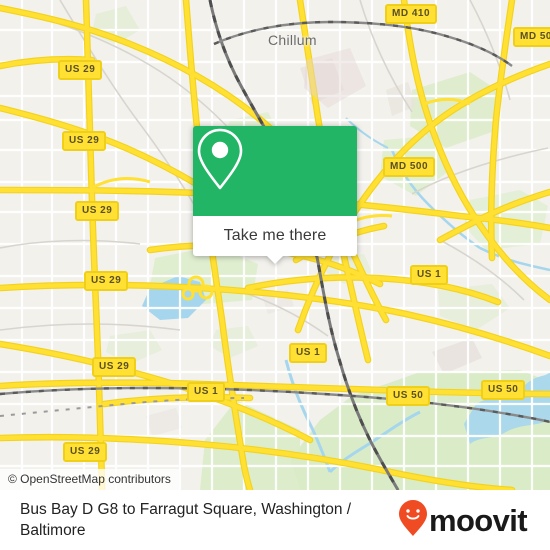 This screenshot has width=550, height=550. What do you see at coordinates (413, 520) in the screenshot?
I see `moovit-smiley-pin-icon` at bounding box center [413, 520].